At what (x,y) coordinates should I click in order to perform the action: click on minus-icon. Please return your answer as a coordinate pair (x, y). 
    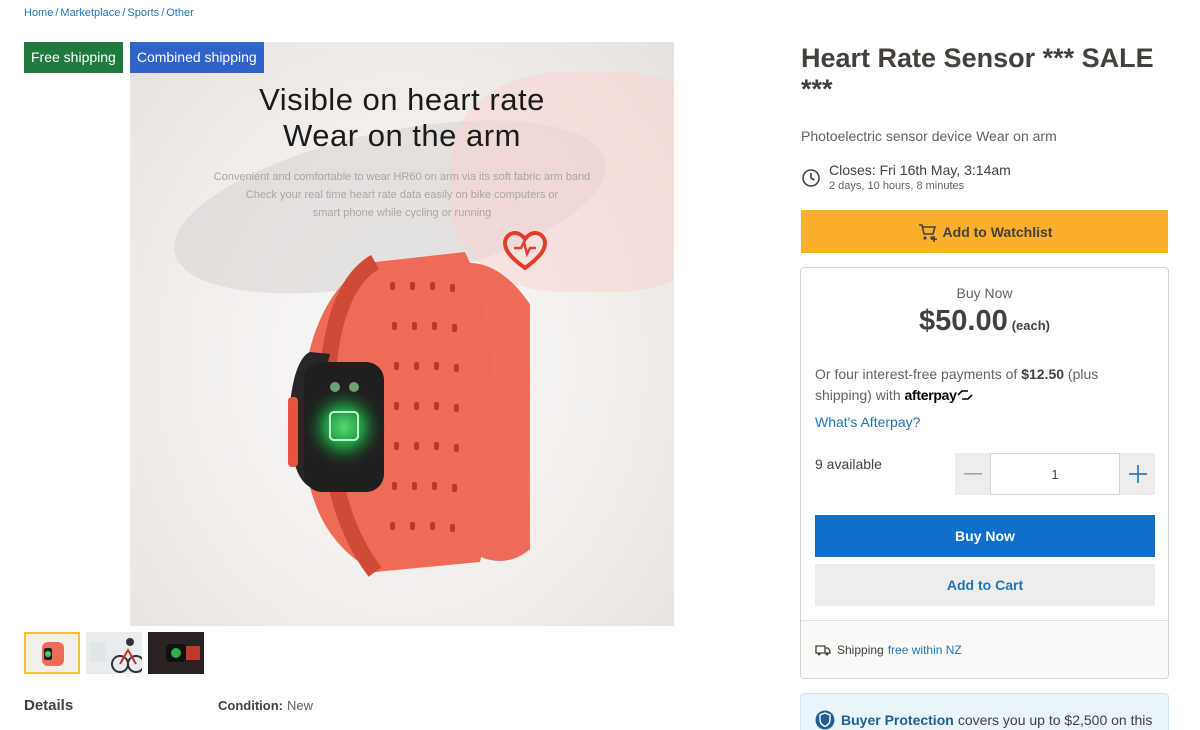
    Looking at the image, I should click on (972, 474).